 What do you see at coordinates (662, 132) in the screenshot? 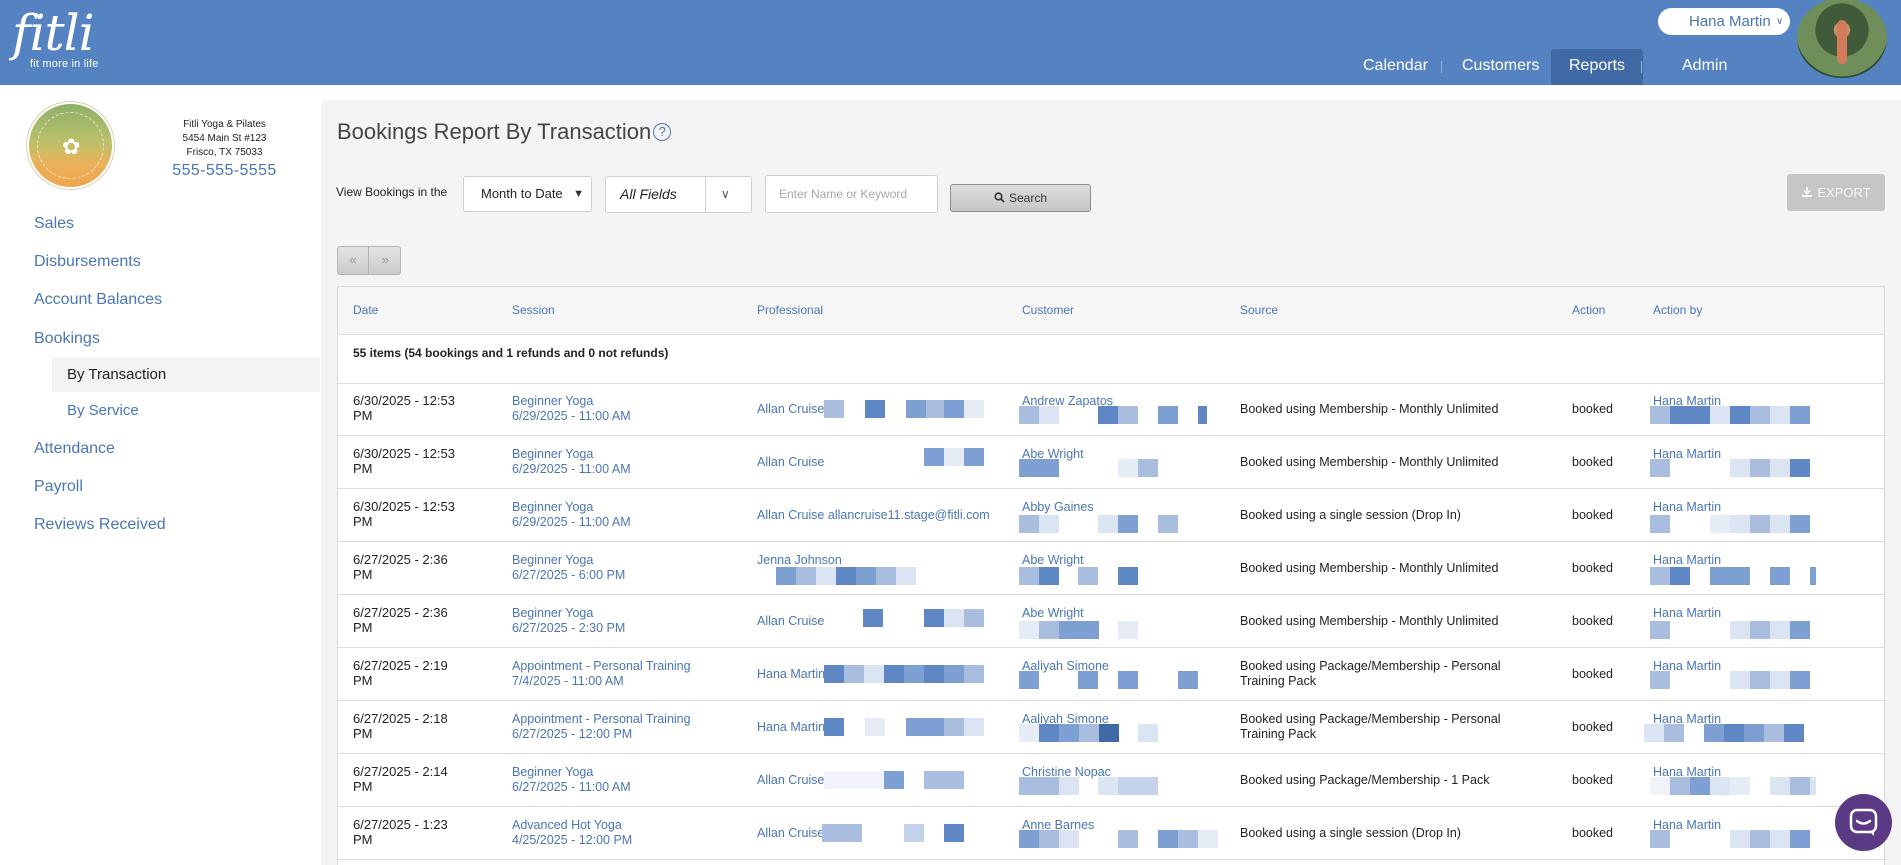
I see `help-icon: ?` at bounding box center [662, 132].